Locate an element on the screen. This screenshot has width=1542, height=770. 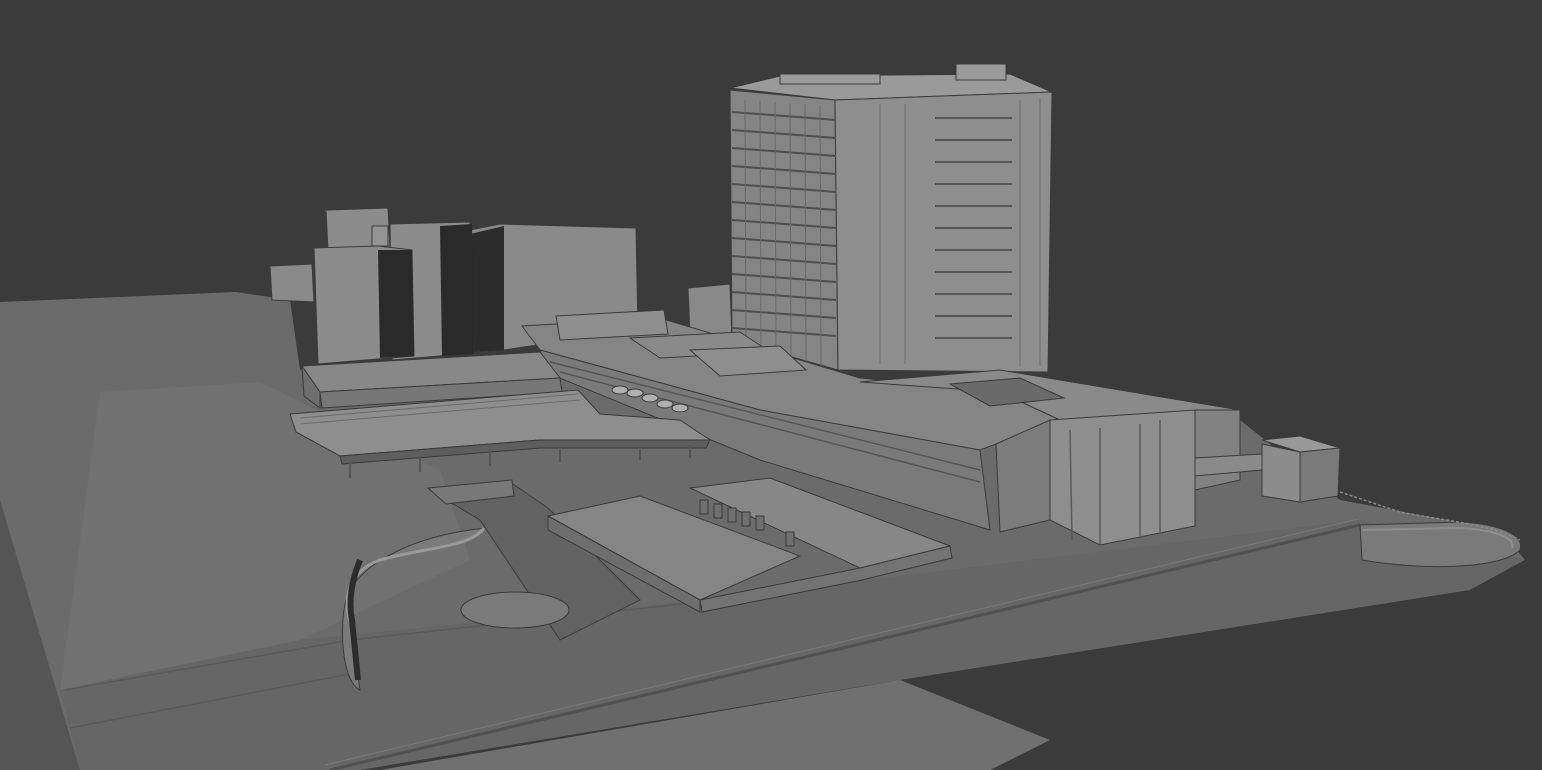
east-wing is located at coordinates (1217, 450).